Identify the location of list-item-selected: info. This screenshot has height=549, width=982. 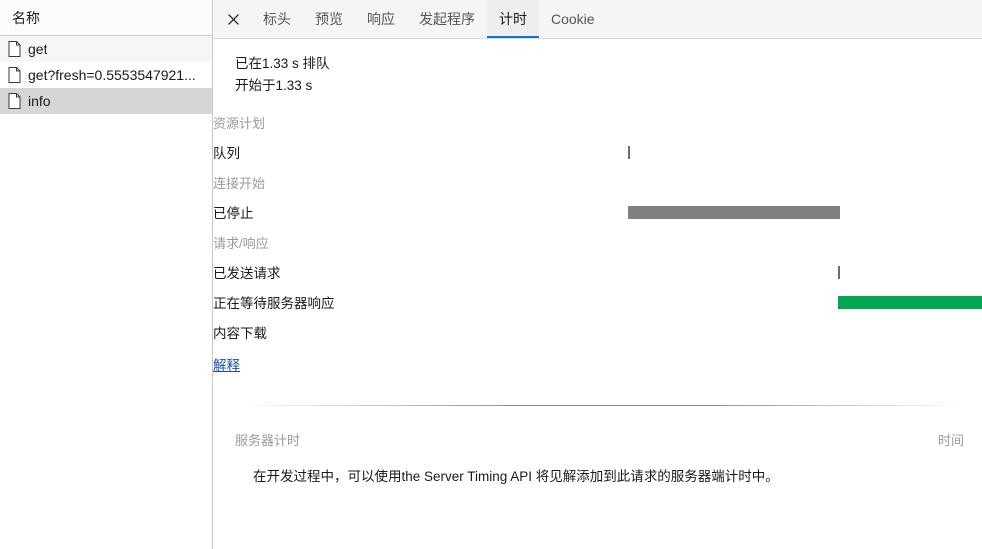
(106, 101).